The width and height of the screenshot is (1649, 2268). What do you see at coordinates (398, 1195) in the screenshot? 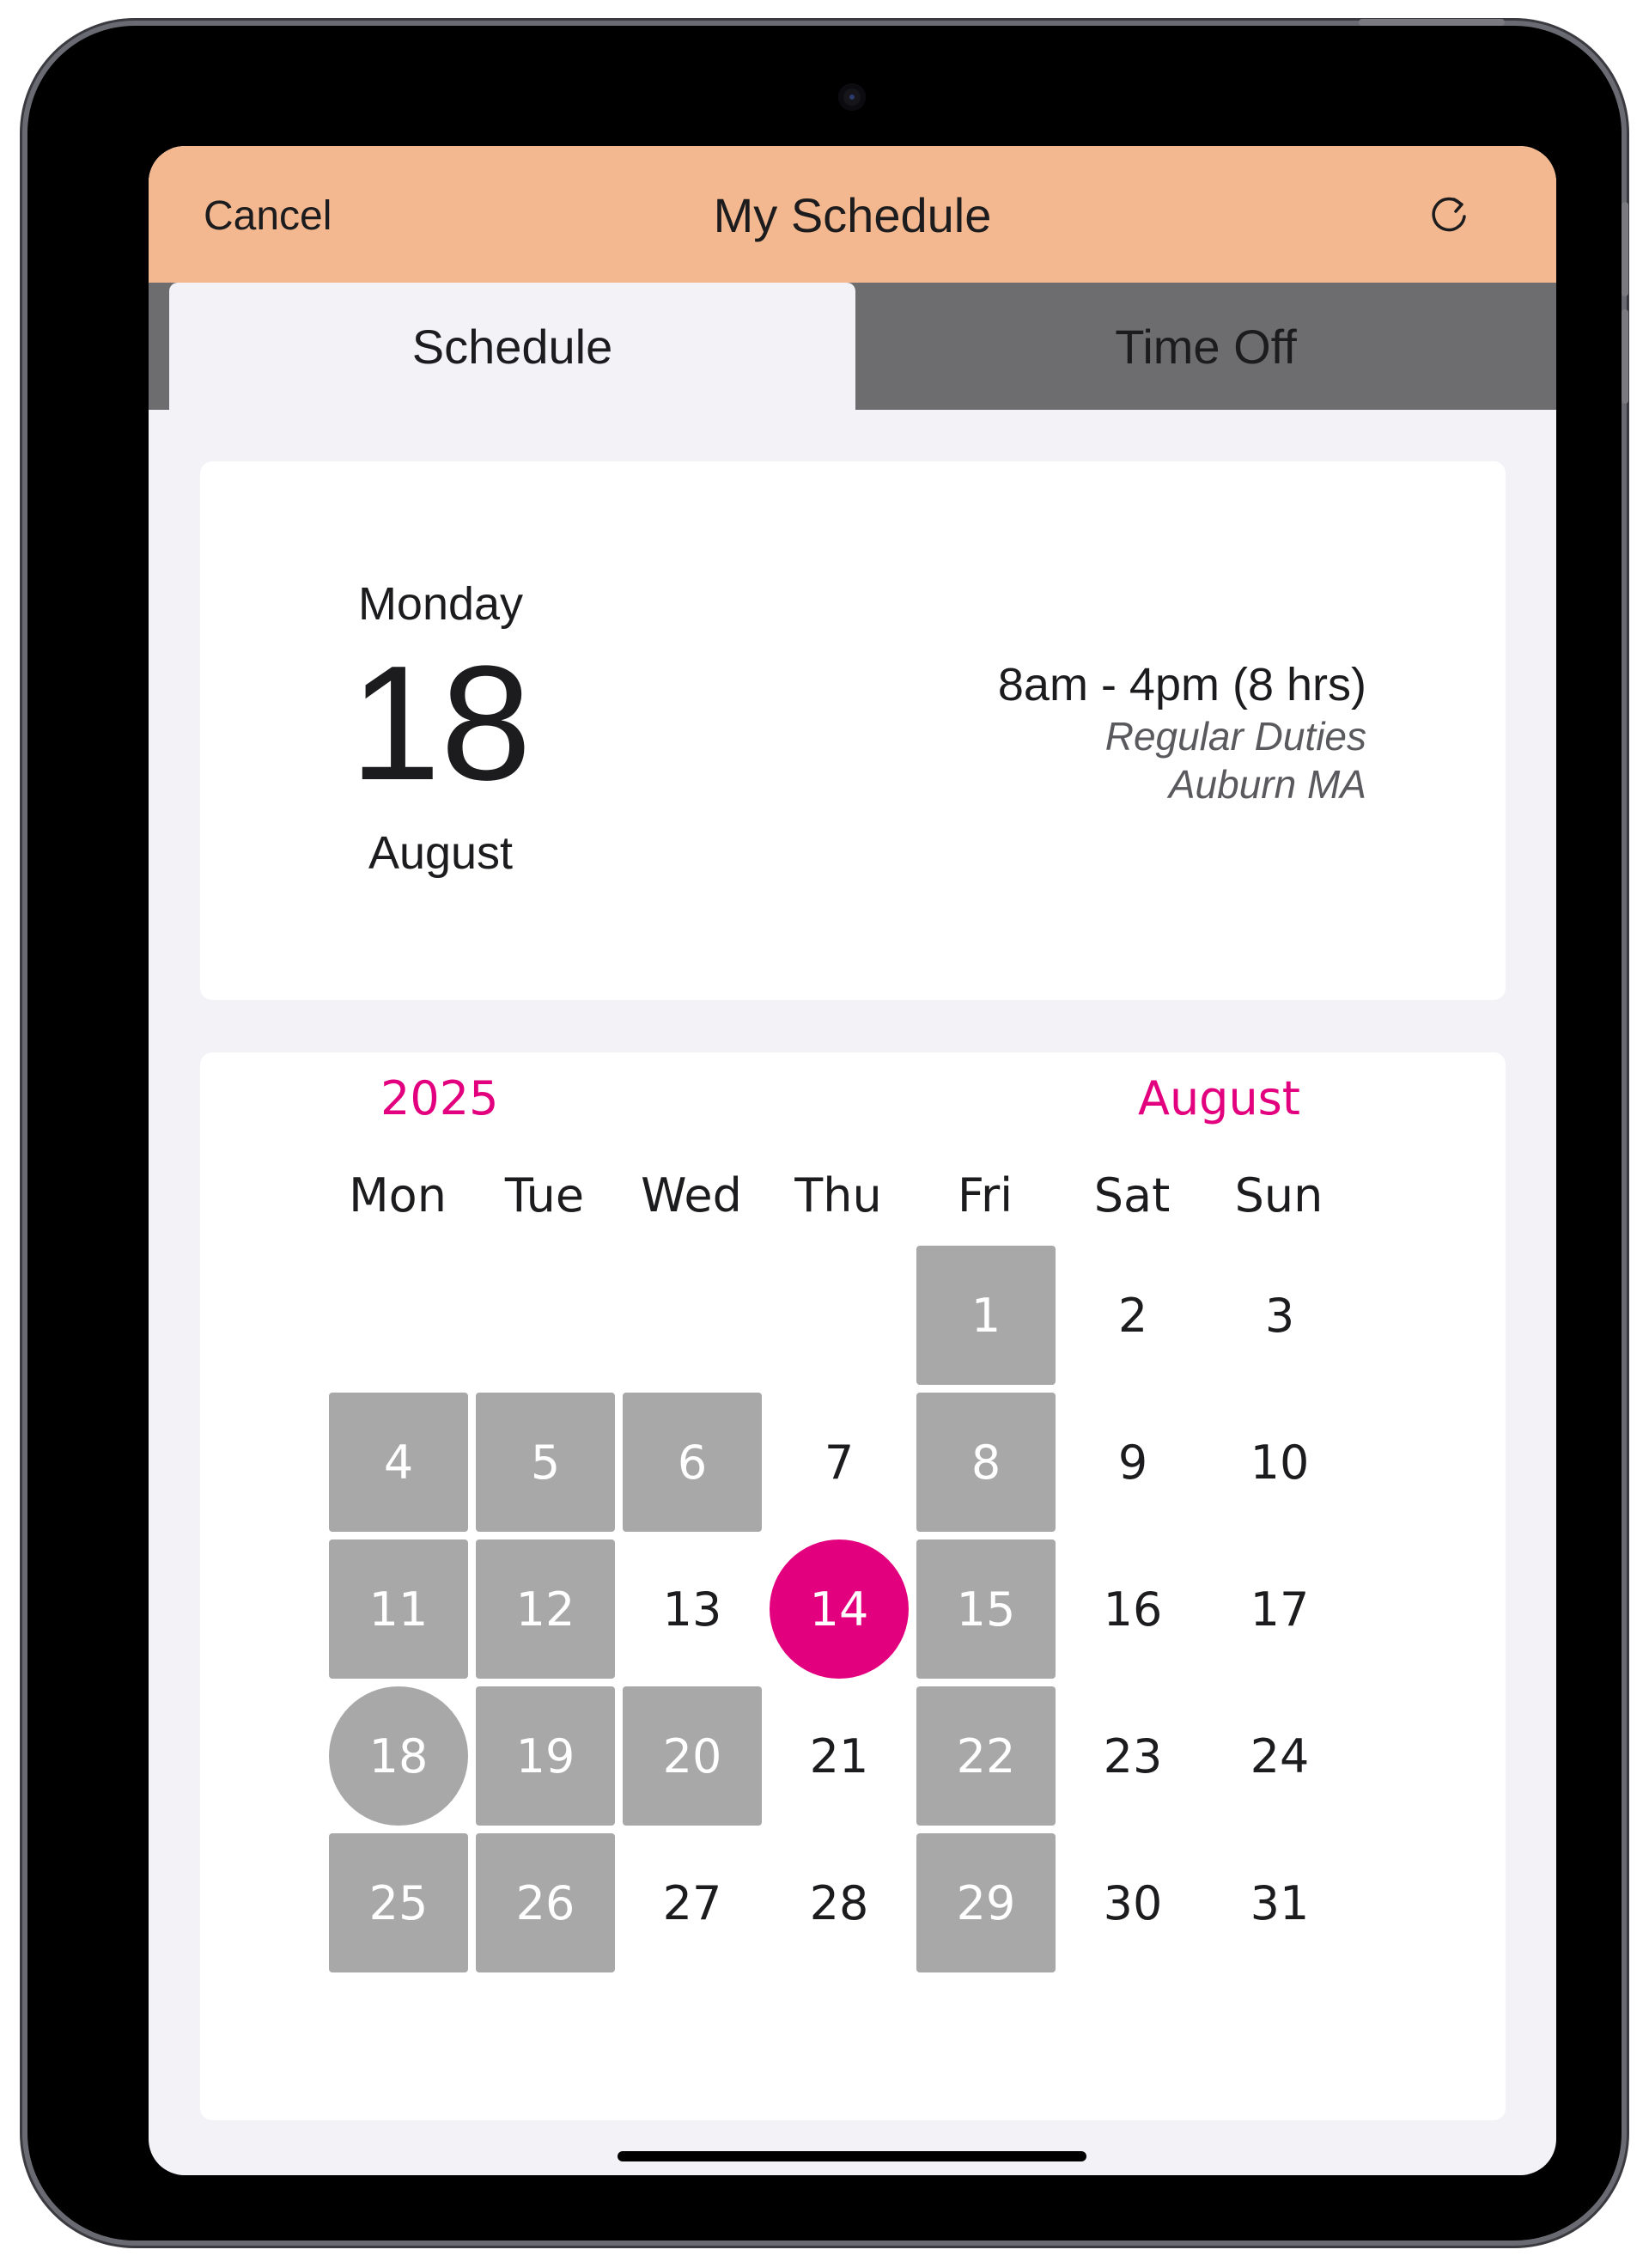
I see `weekday-header-mon: Mon` at bounding box center [398, 1195].